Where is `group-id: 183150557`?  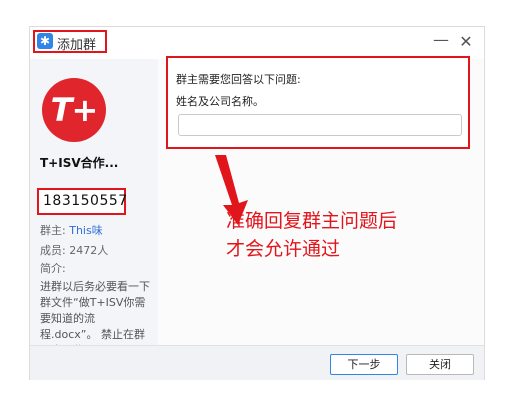
group-id: 183150557 is located at coordinates (85, 201).